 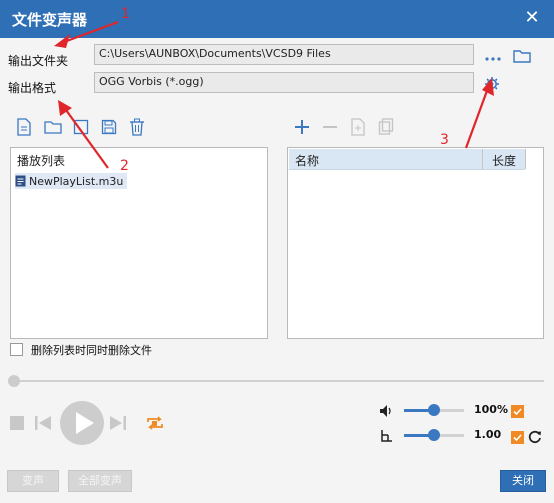 I want to click on annotation-label-1: 1, so click(x=125, y=14).